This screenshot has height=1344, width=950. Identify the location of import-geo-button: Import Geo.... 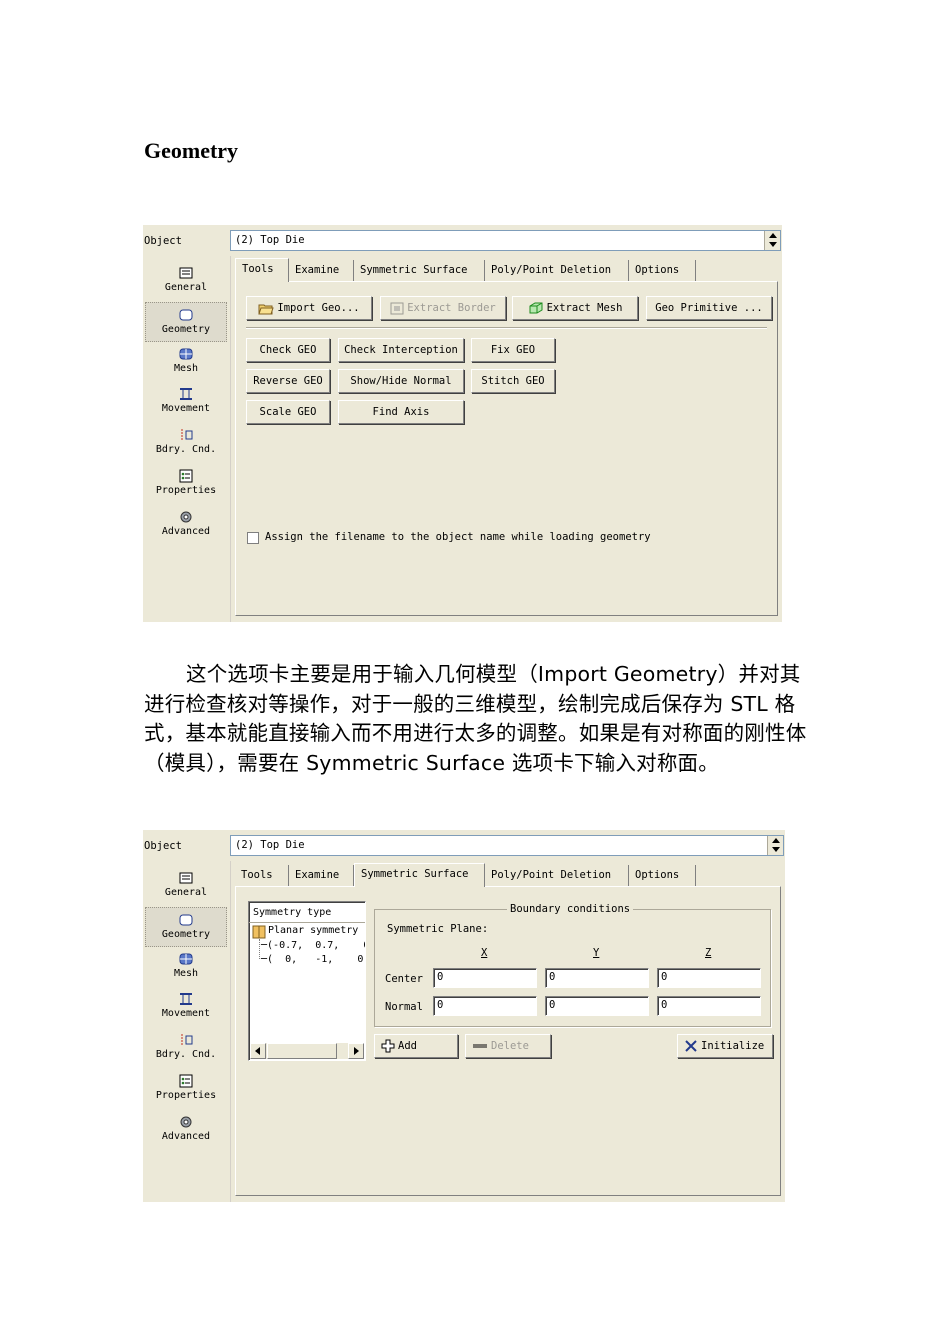
(309, 308).